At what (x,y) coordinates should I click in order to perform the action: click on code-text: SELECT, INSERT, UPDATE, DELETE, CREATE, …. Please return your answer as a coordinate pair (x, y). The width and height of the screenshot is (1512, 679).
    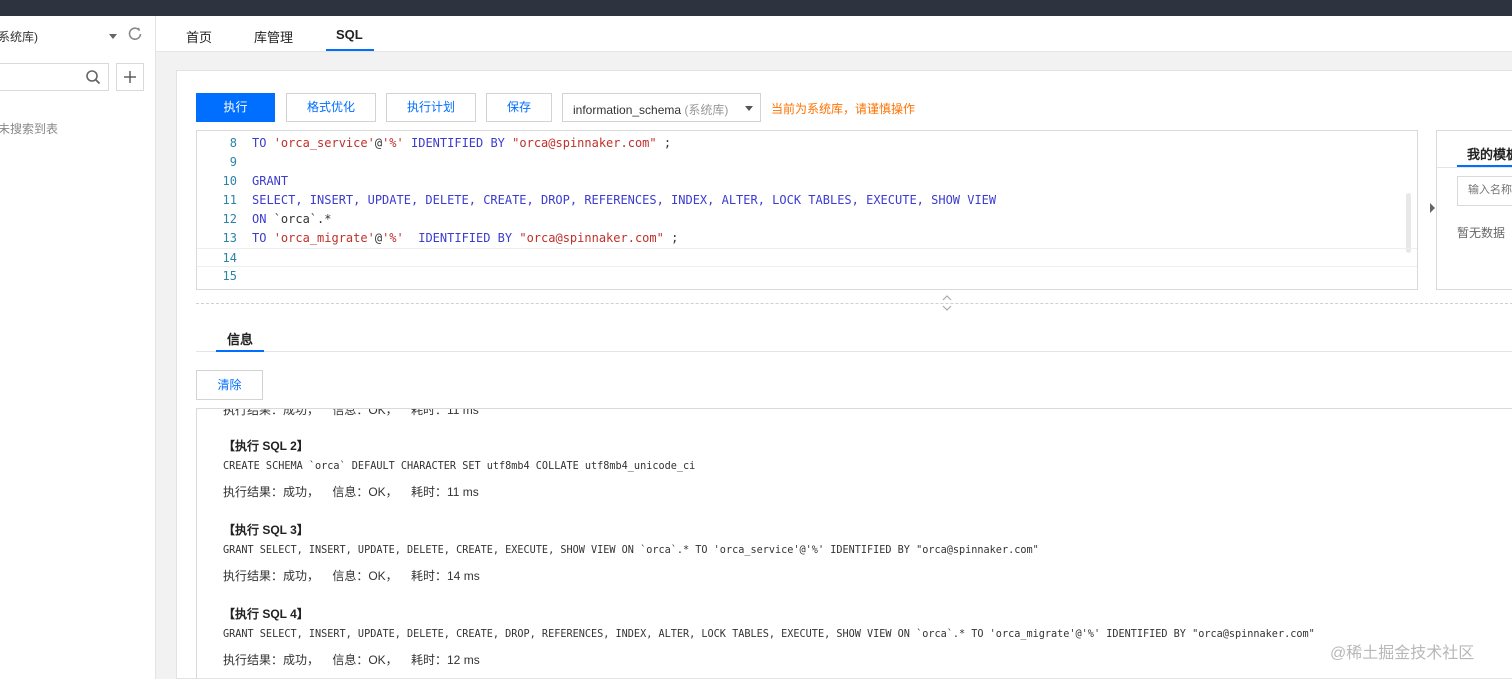
    Looking at the image, I should click on (624, 200).